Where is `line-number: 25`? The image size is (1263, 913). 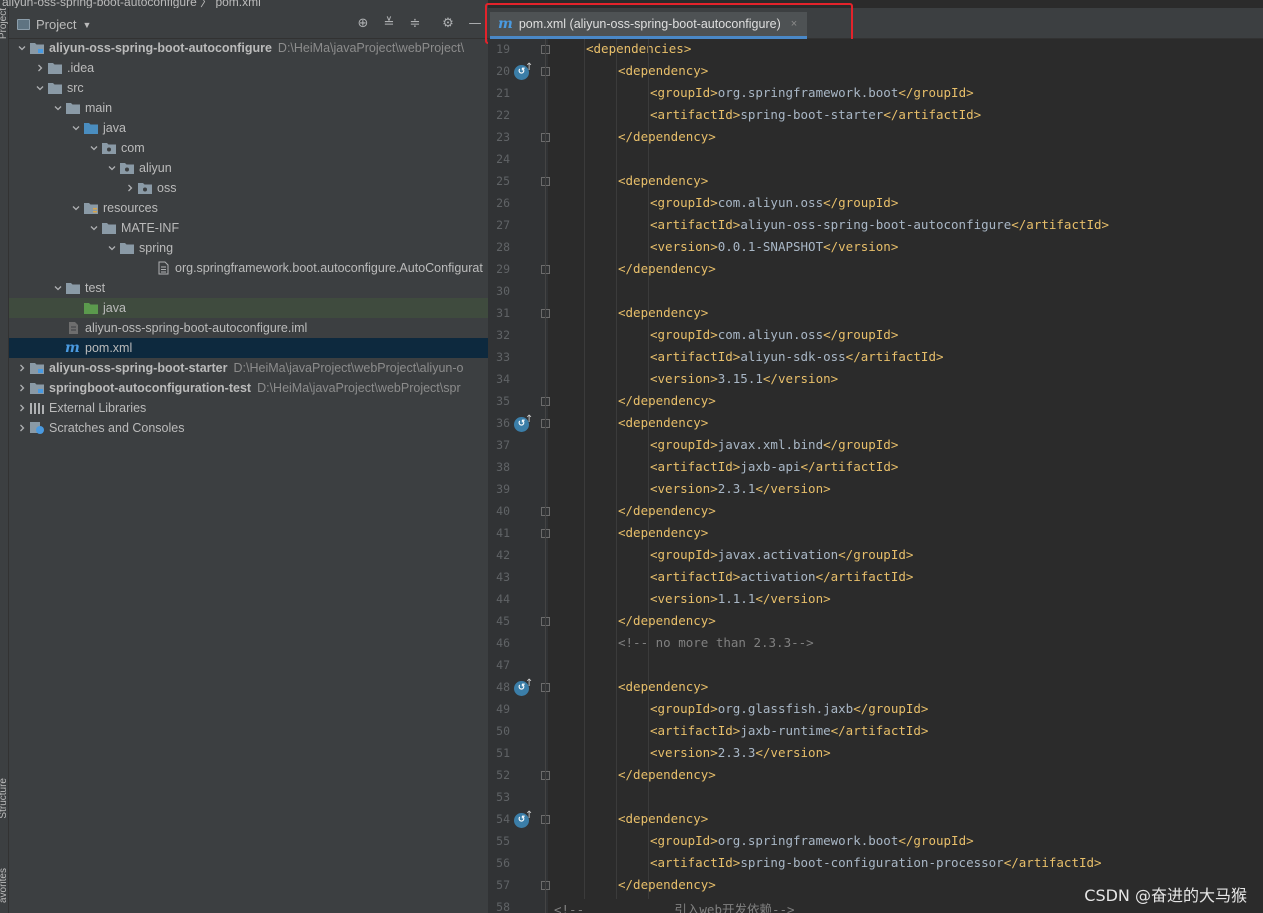 line-number: 25 is located at coordinates (503, 181).